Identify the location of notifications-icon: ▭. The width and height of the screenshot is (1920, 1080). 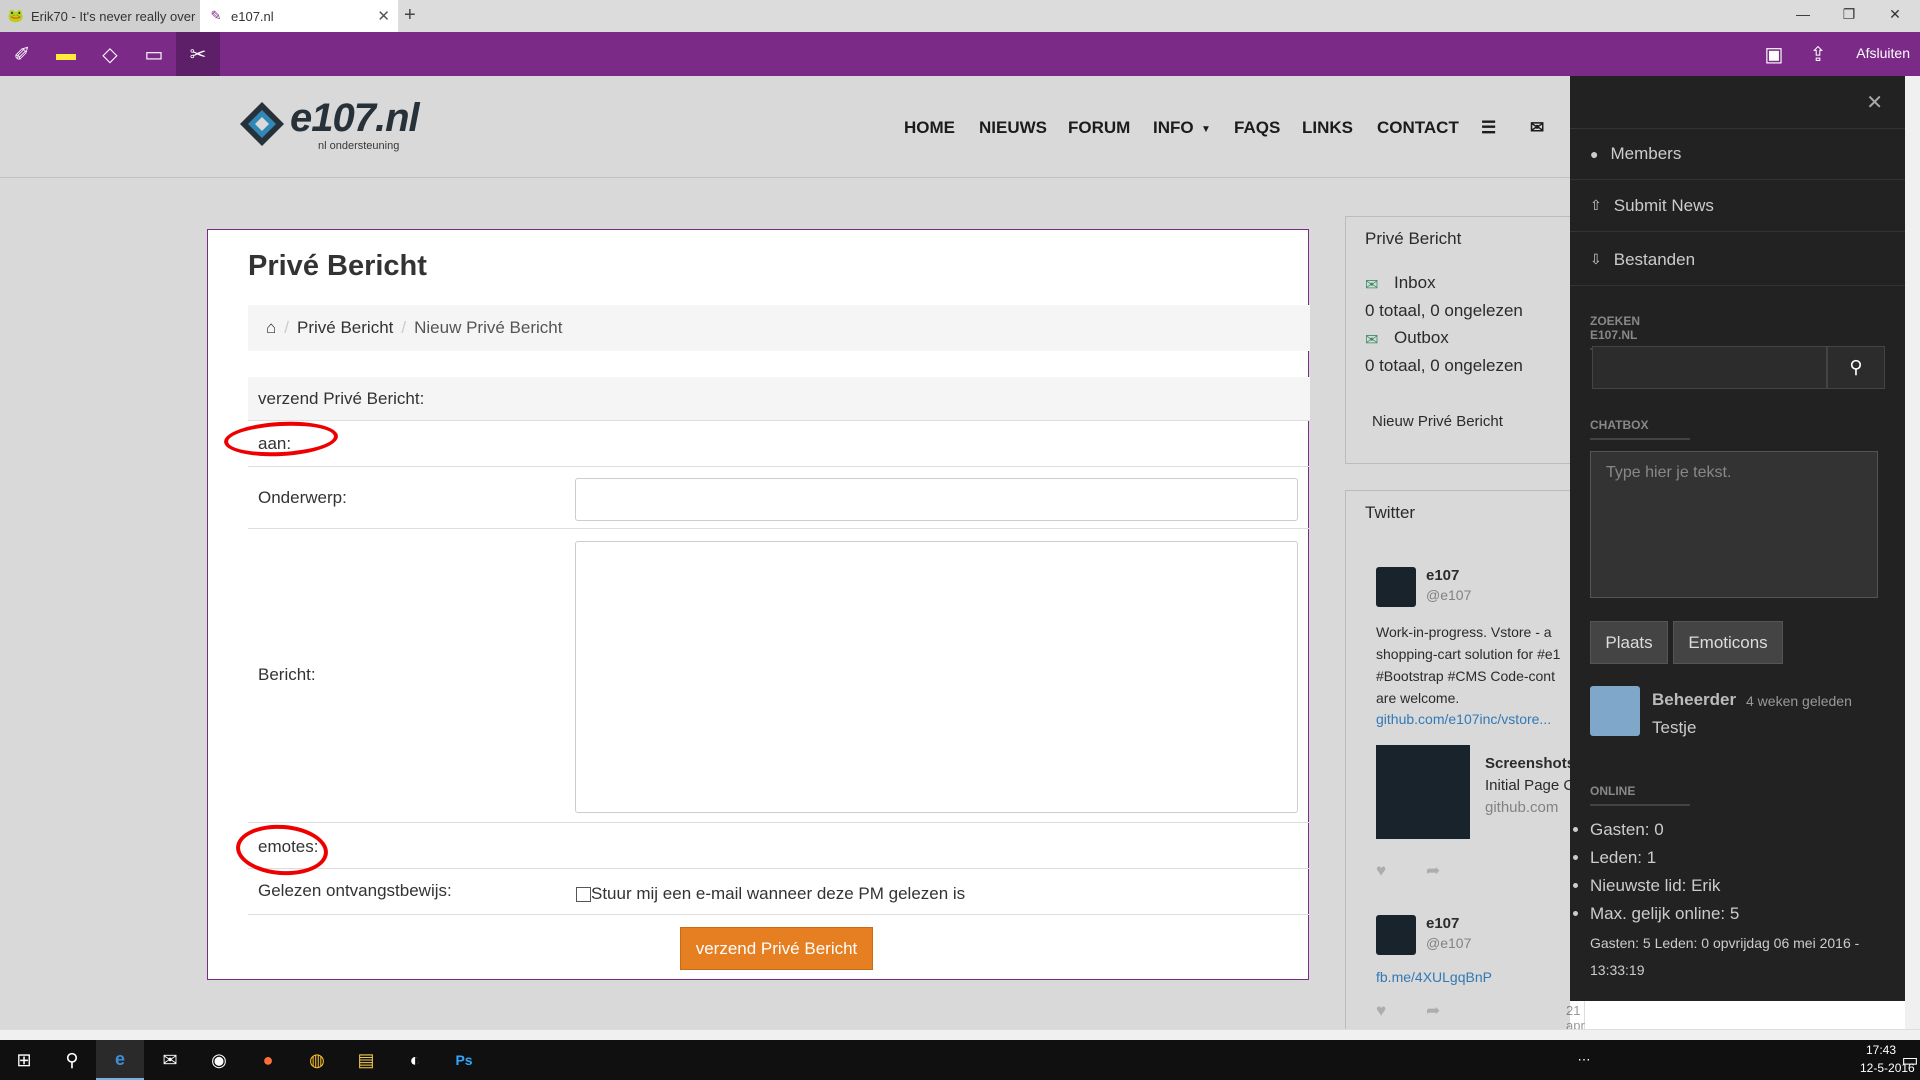
(1910, 1060).